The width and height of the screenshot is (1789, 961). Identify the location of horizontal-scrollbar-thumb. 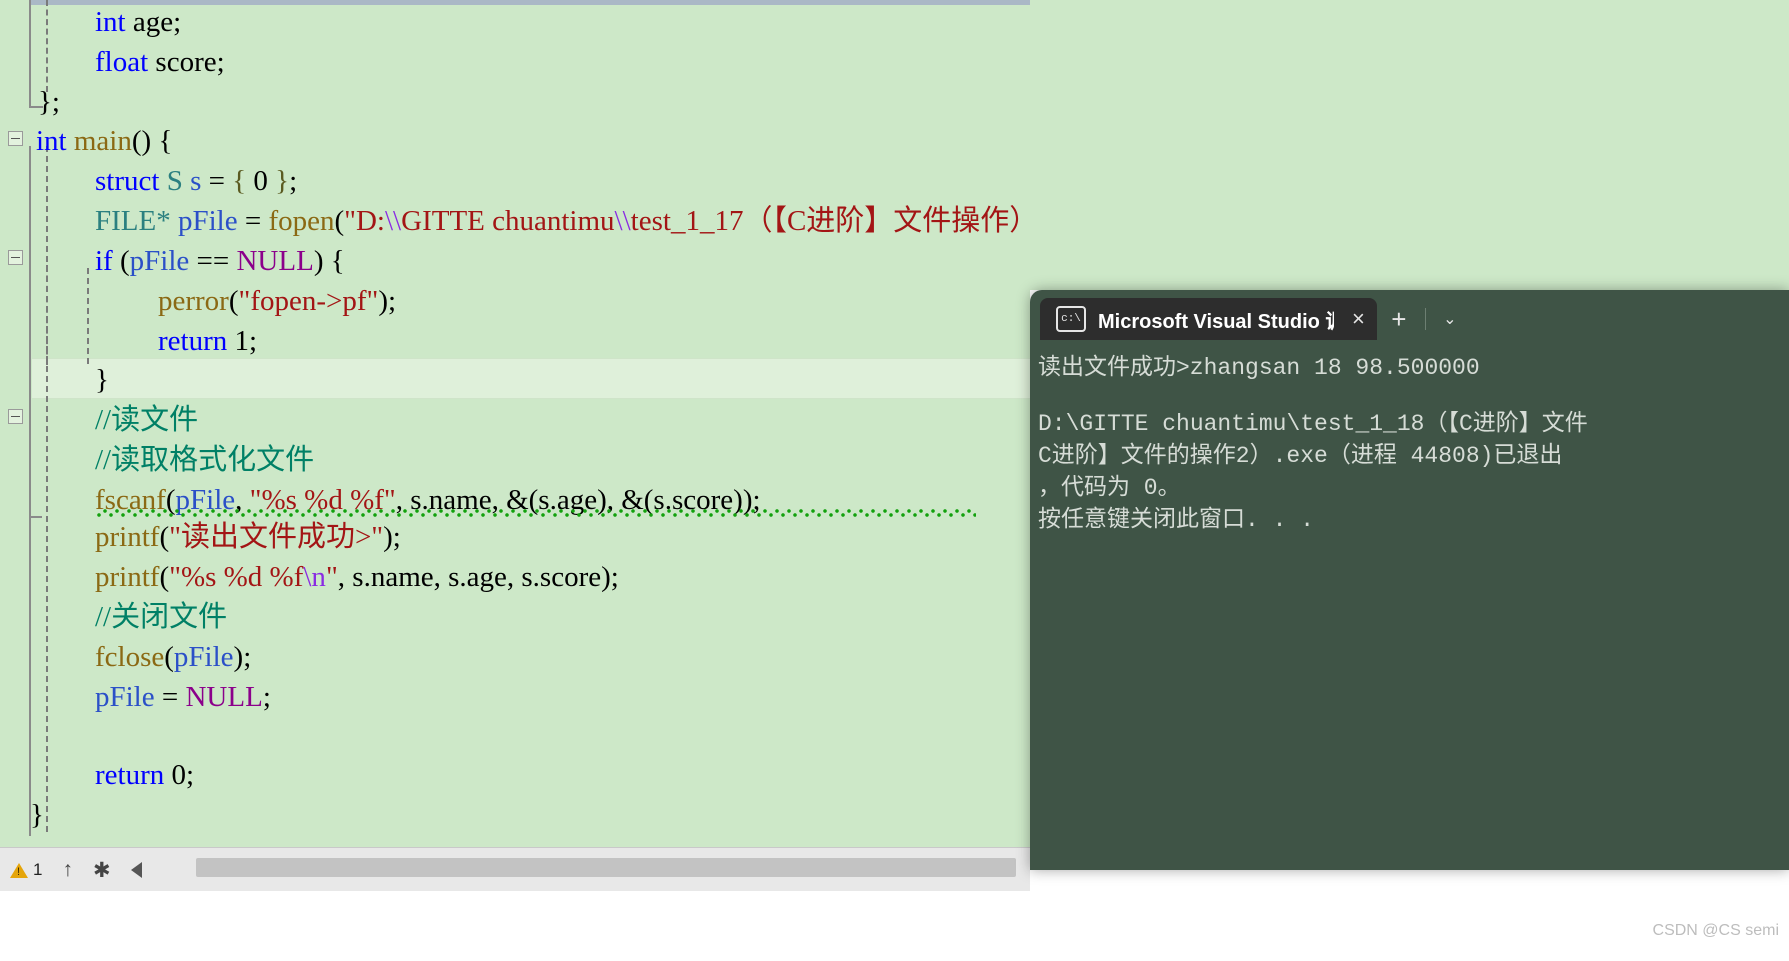
(606, 867).